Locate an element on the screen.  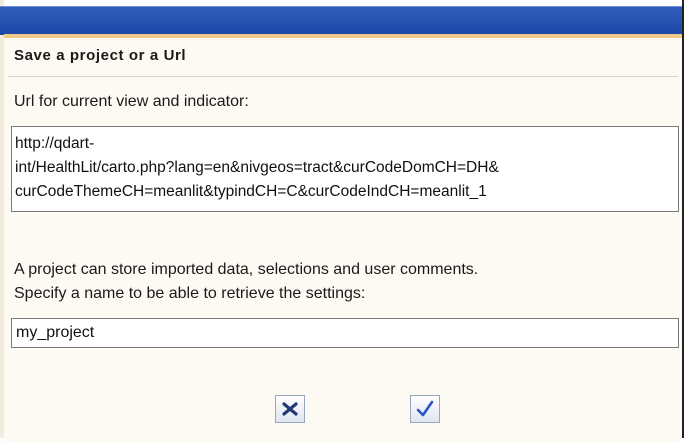
url-label: Url for current view and indicator: is located at coordinates (131, 101).